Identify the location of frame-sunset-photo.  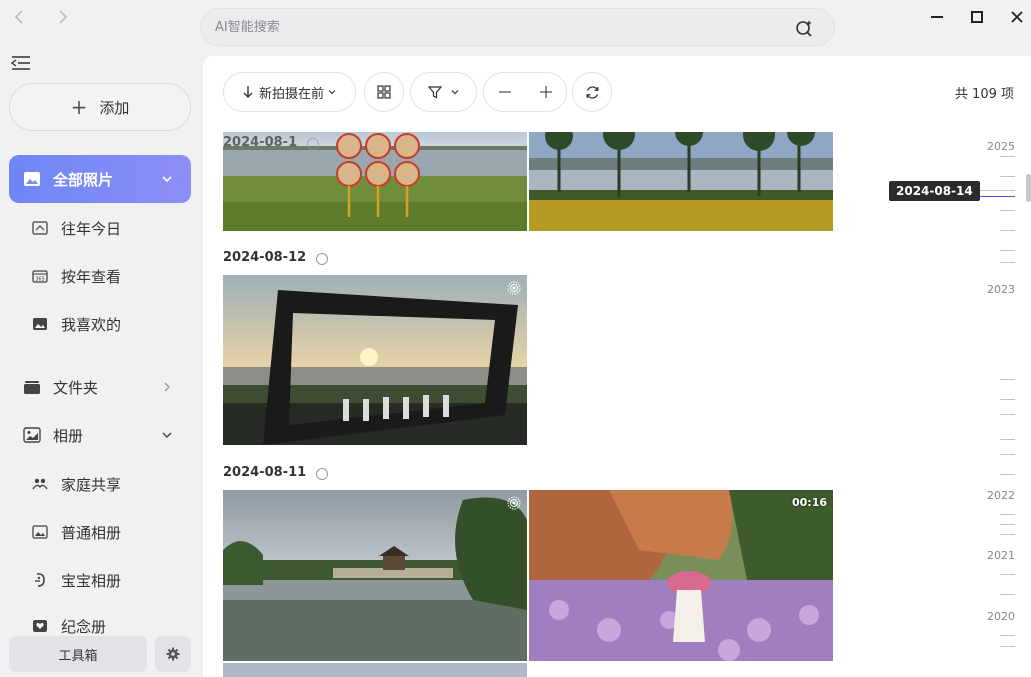
(375, 360).